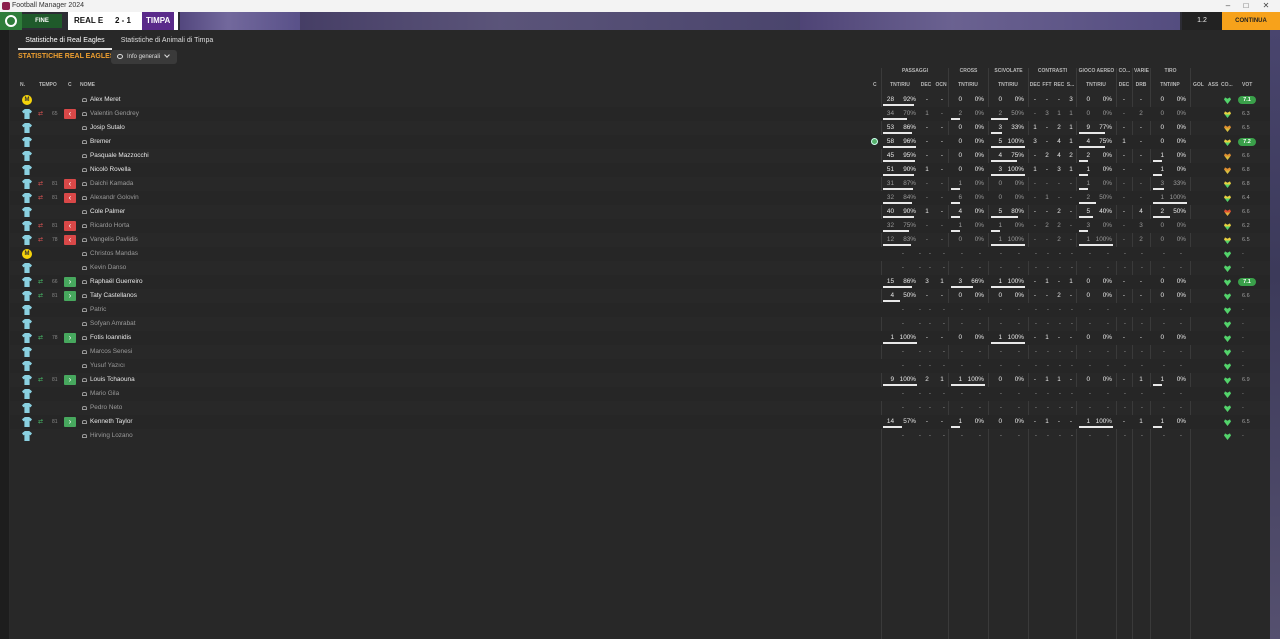 The height and width of the screenshot is (639, 1280). Describe the element at coordinates (640, 100) in the screenshot. I see `table-row: M Alex Meret 28 92% - -0 0% 0 0% - - -3 0 0% - -0 0% 7.1` at that location.